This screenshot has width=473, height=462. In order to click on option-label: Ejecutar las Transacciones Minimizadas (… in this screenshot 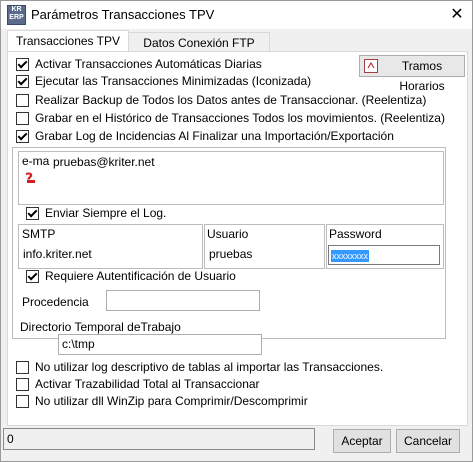, I will do `click(173, 81)`.